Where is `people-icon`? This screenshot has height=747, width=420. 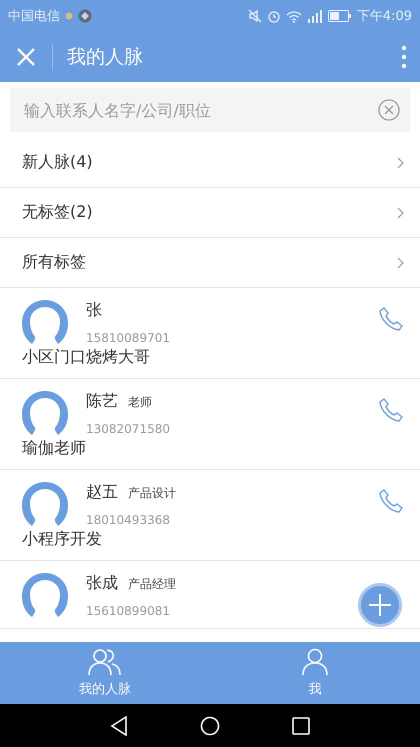
people-icon is located at coordinates (105, 662).